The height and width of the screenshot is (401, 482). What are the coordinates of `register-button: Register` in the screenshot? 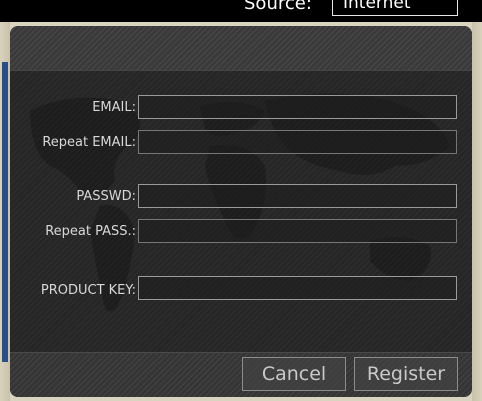 It's located at (406, 374).